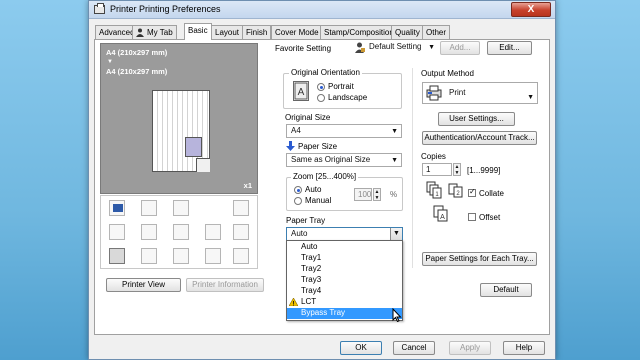  I want to click on tab-stamp-composition: Stamp/Composition, so click(359, 32).